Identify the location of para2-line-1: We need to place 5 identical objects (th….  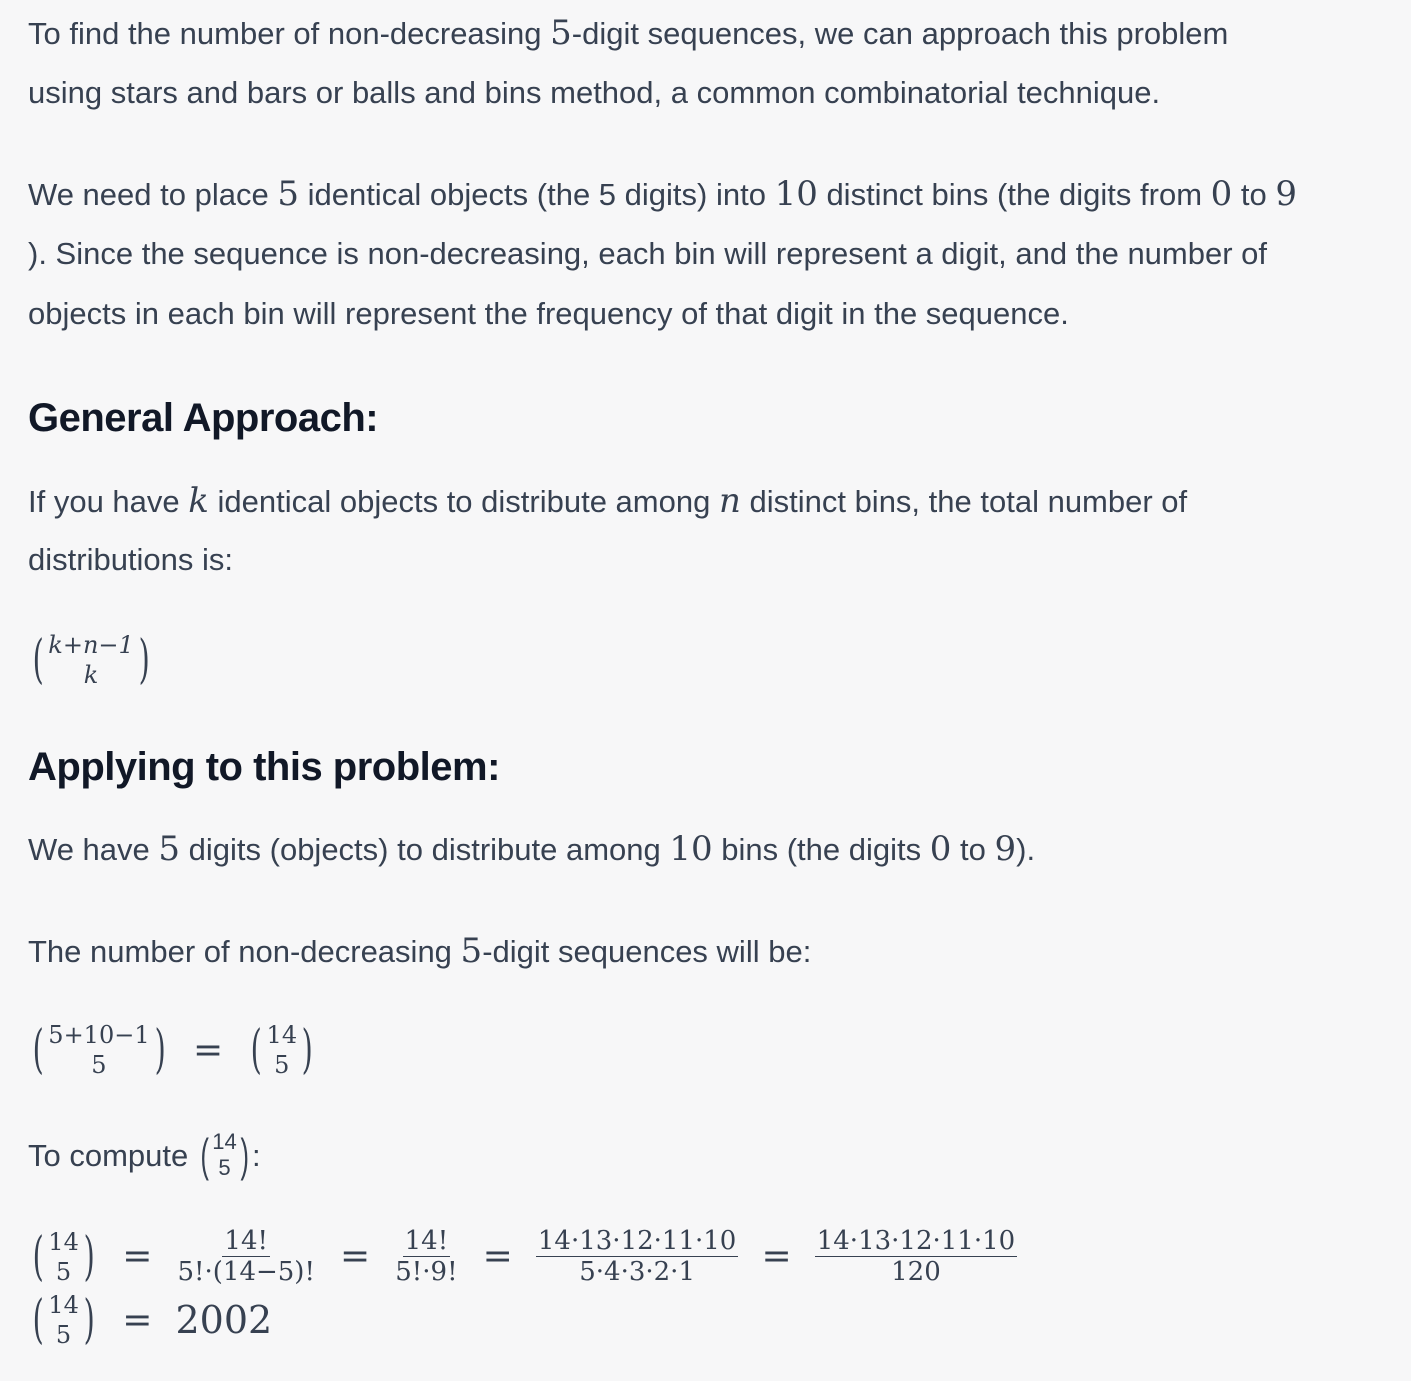
(663, 194).